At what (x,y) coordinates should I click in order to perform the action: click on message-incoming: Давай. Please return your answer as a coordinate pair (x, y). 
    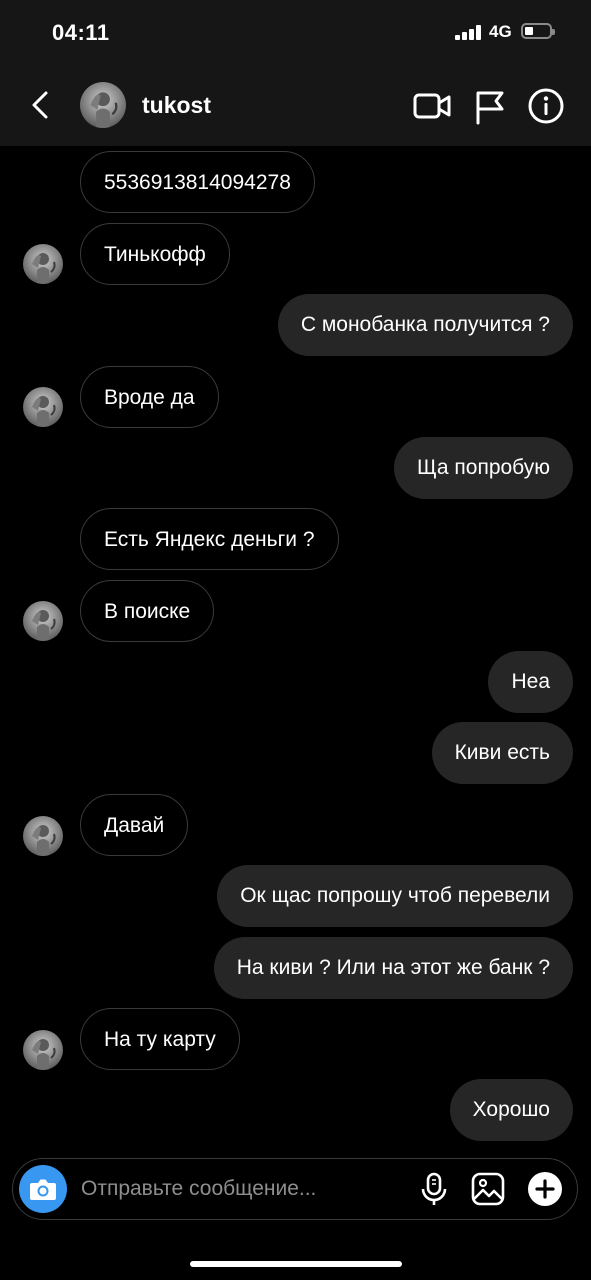
    Looking at the image, I should click on (134, 825).